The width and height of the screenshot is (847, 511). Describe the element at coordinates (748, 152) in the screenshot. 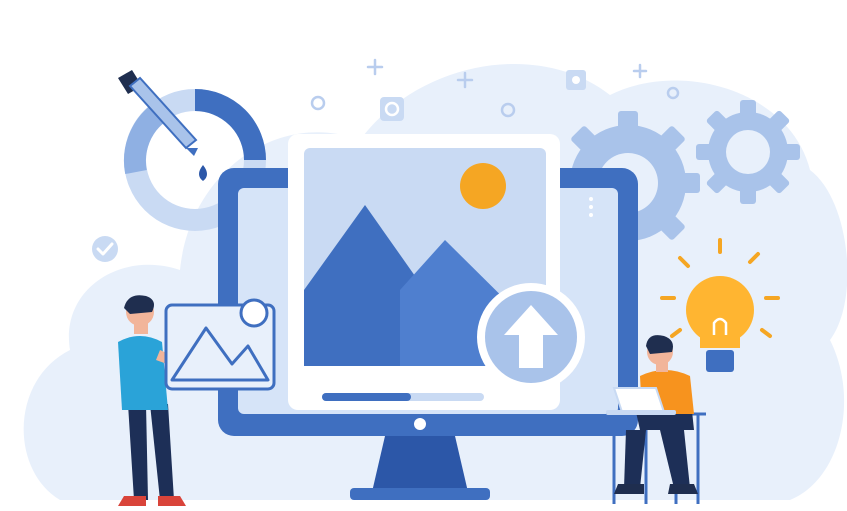

I see `gear-icon` at that location.